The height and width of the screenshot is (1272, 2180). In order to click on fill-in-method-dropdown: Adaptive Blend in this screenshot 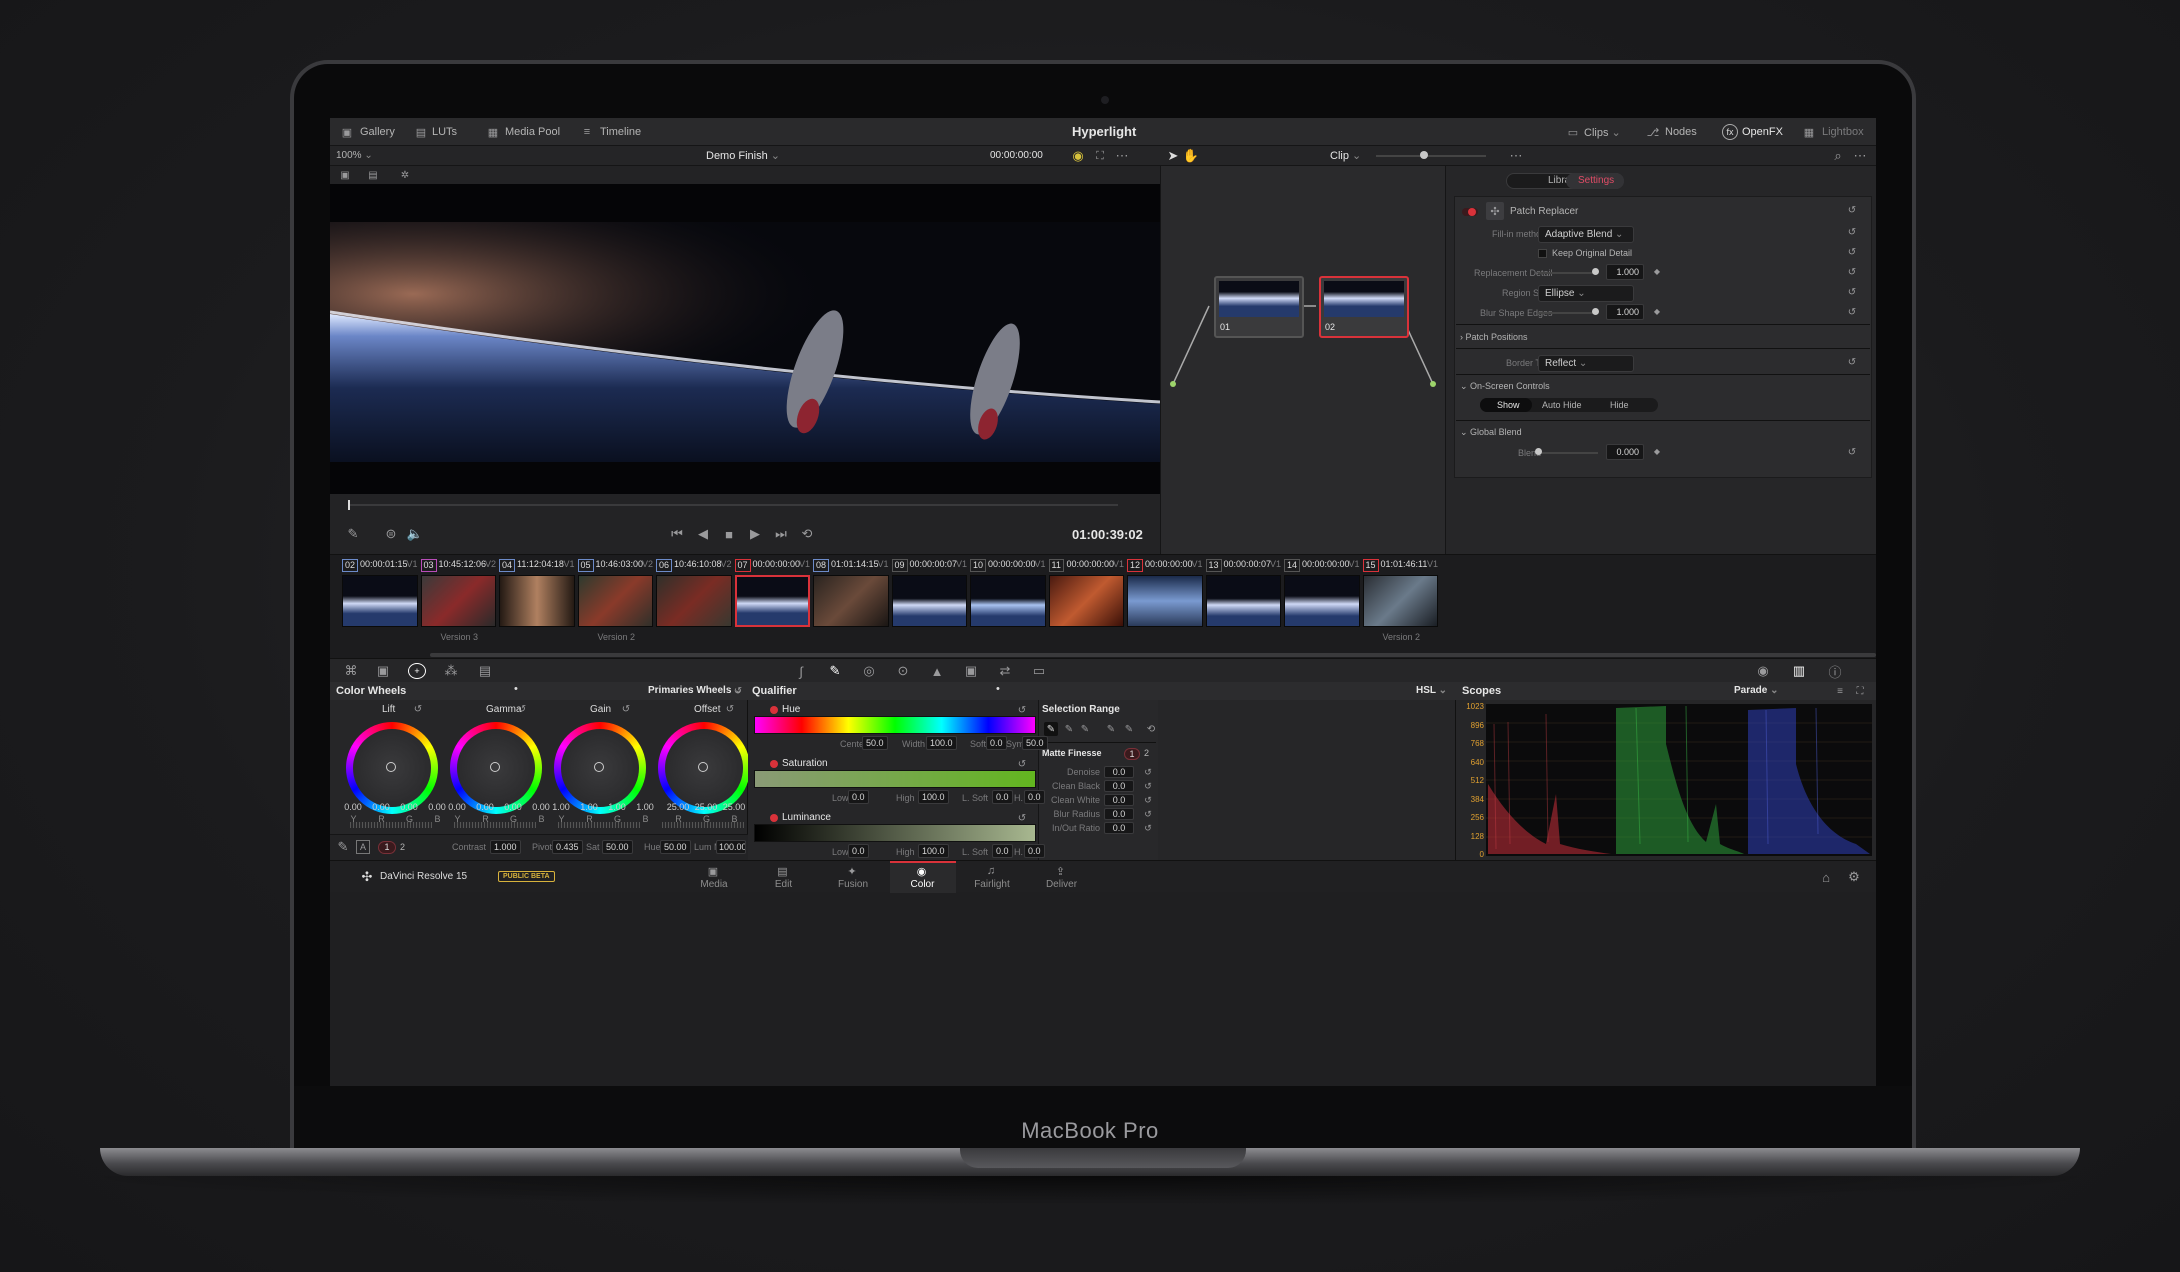, I will do `click(1586, 234)`.